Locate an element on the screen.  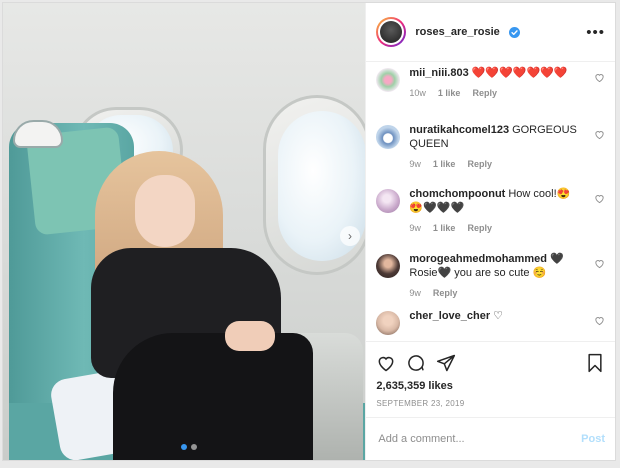
comment-input is located at coordinates (479, 439).